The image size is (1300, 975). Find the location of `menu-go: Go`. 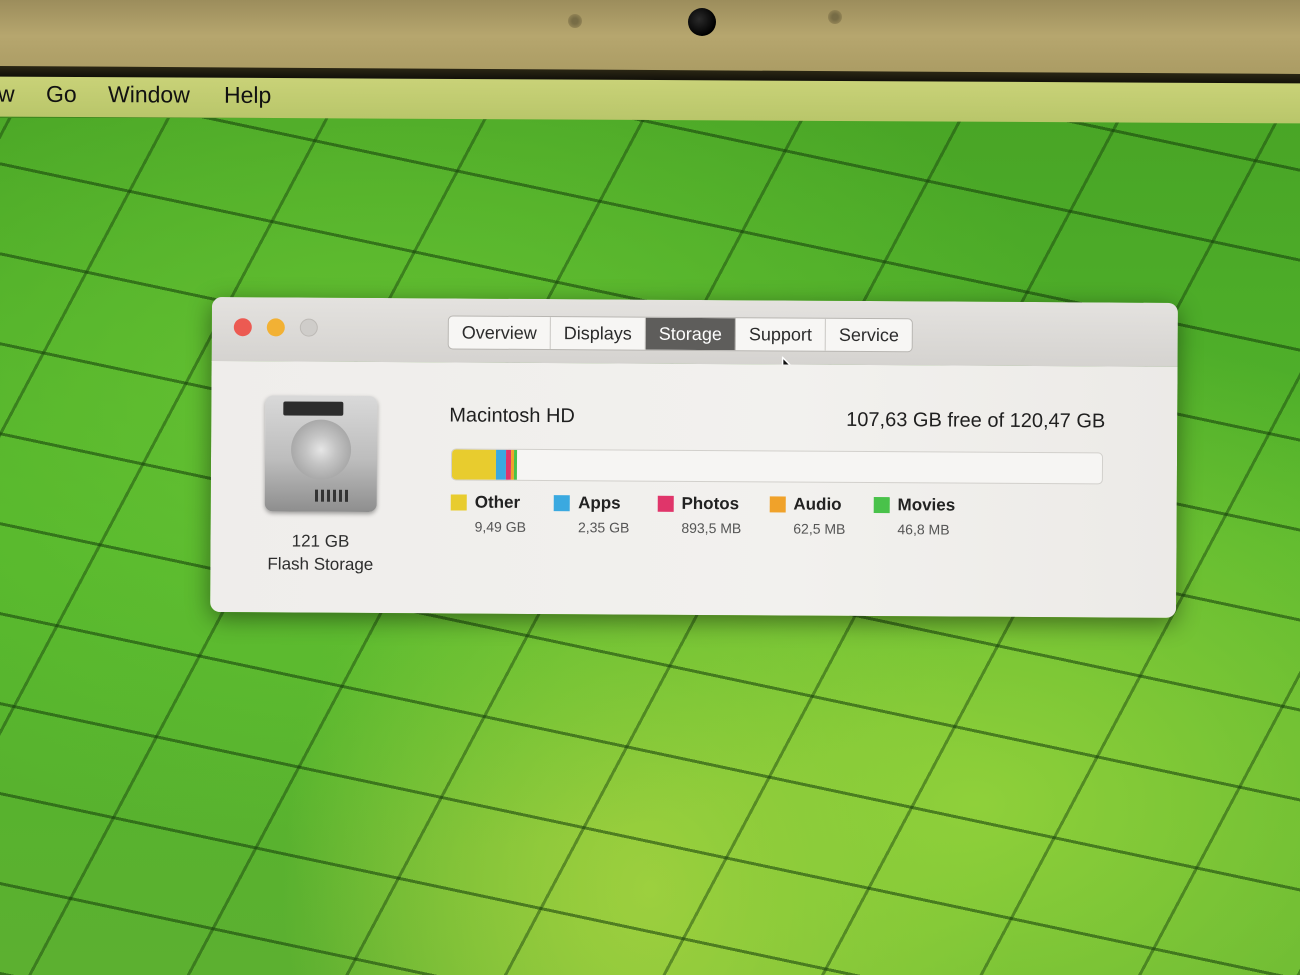

menu-go: Go is located at coordinates (61, 94).